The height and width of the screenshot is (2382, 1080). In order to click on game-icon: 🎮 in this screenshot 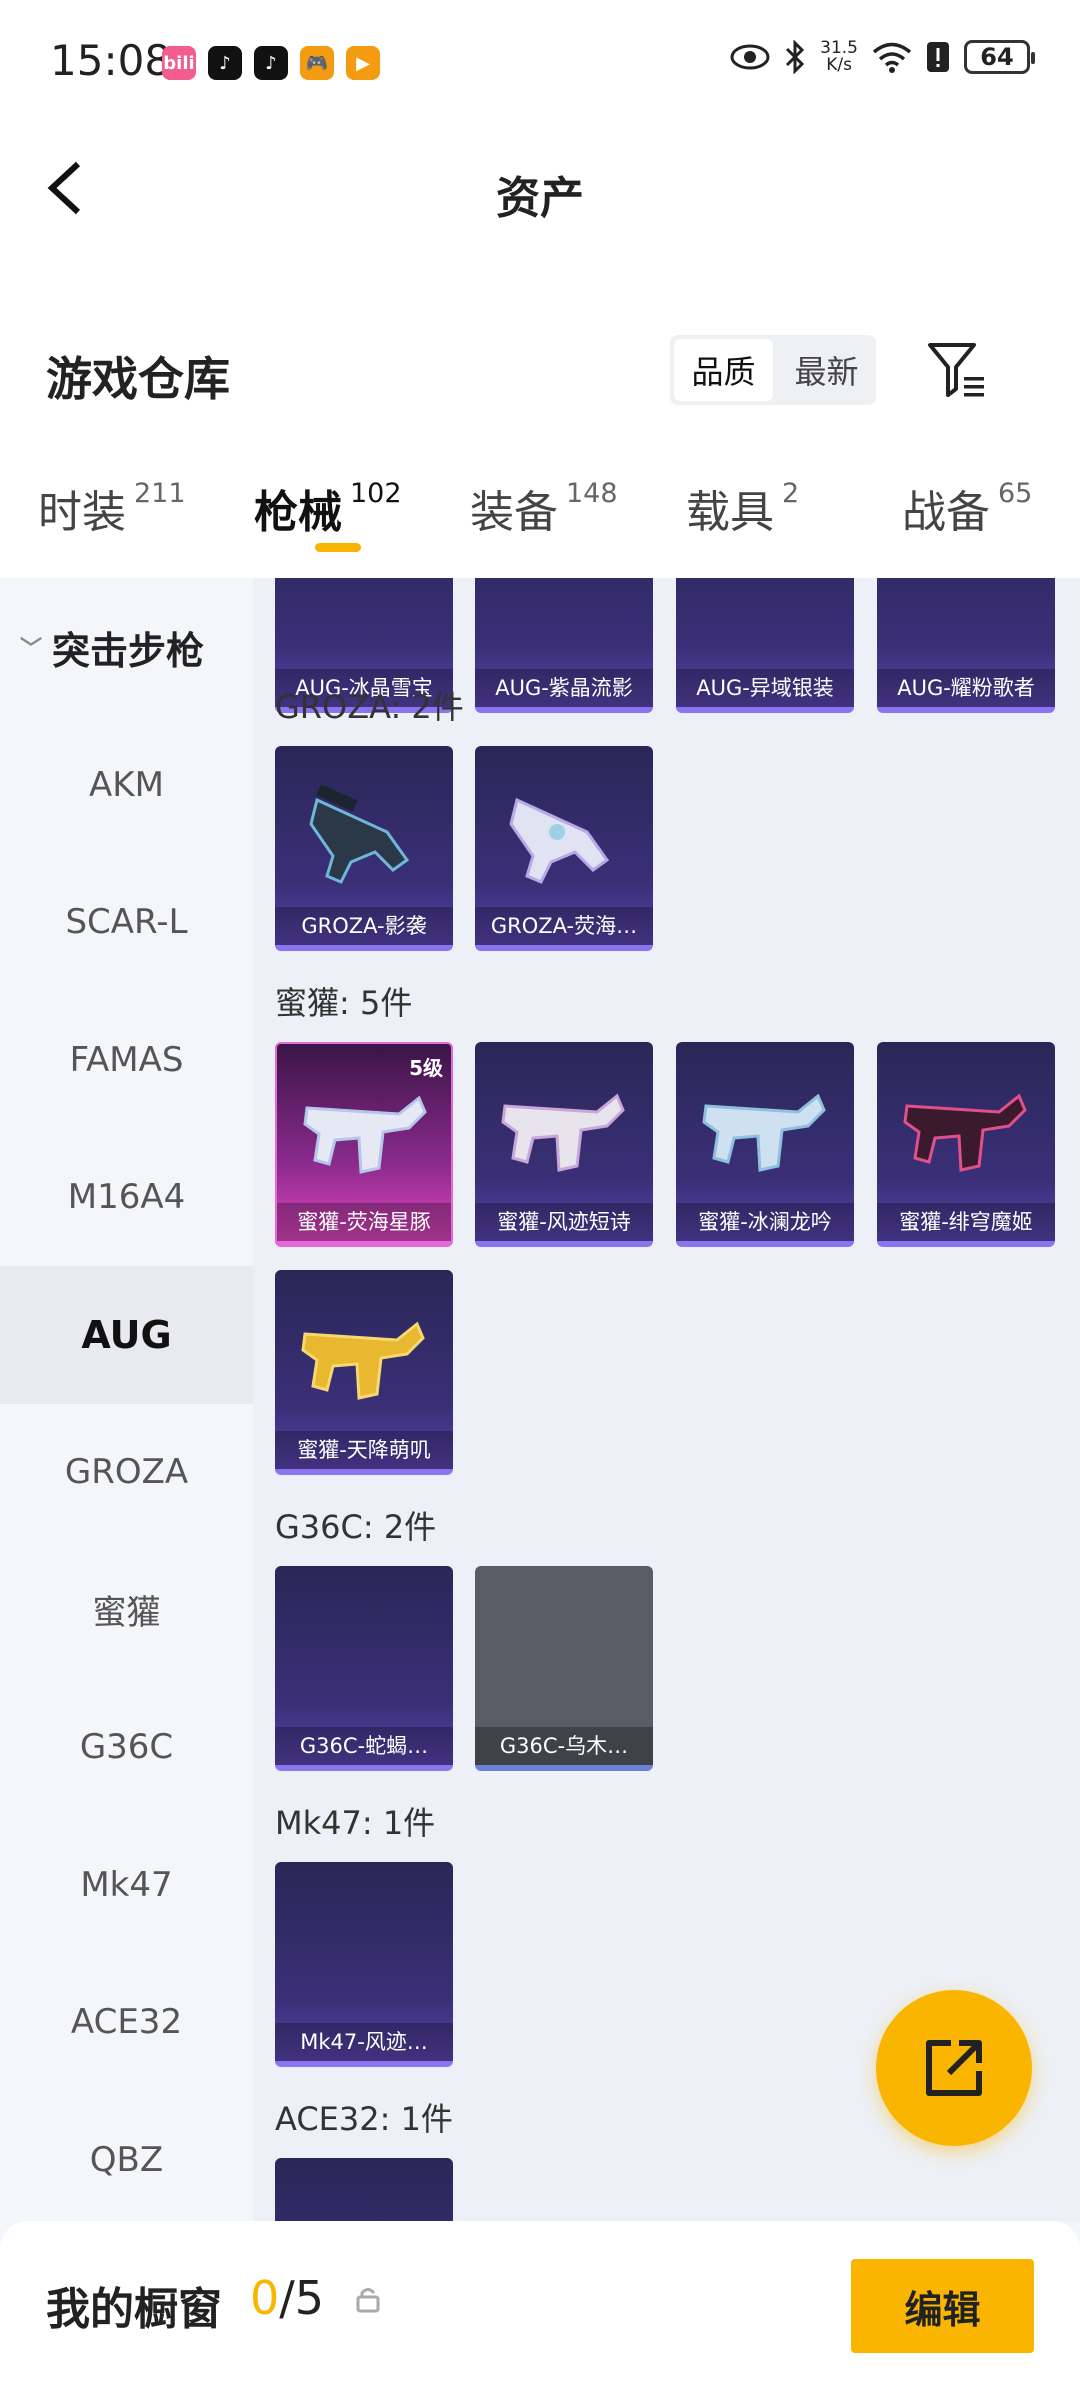, I will do `click(317, 63)`.